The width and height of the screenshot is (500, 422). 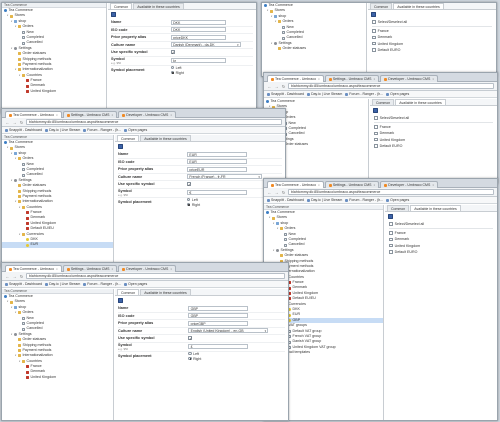 I want to click on alias-input: priceDKK, so click(x=198, y=37).